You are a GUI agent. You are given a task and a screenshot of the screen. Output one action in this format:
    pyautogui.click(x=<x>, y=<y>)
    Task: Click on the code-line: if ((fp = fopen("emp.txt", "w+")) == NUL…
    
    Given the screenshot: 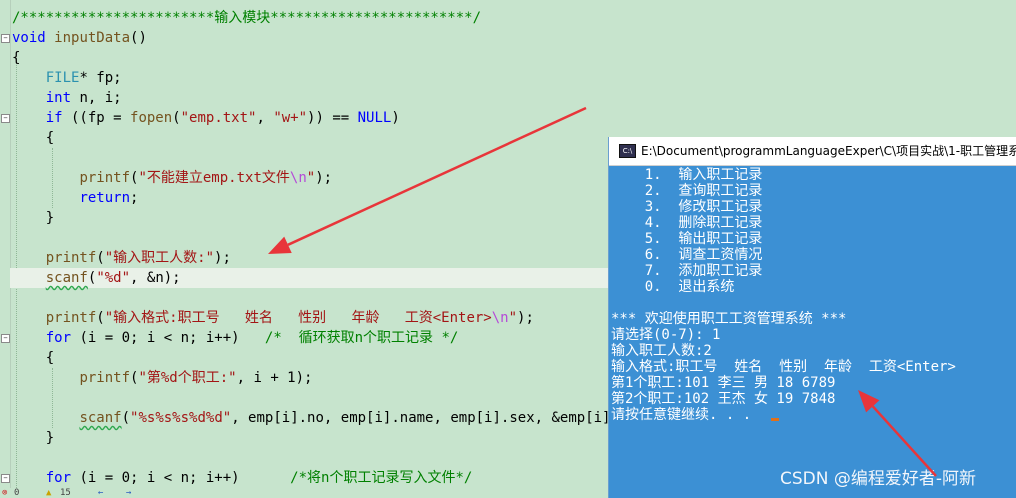 What is the action you would take?
    pyautogui.click(x=206, y=118)
    